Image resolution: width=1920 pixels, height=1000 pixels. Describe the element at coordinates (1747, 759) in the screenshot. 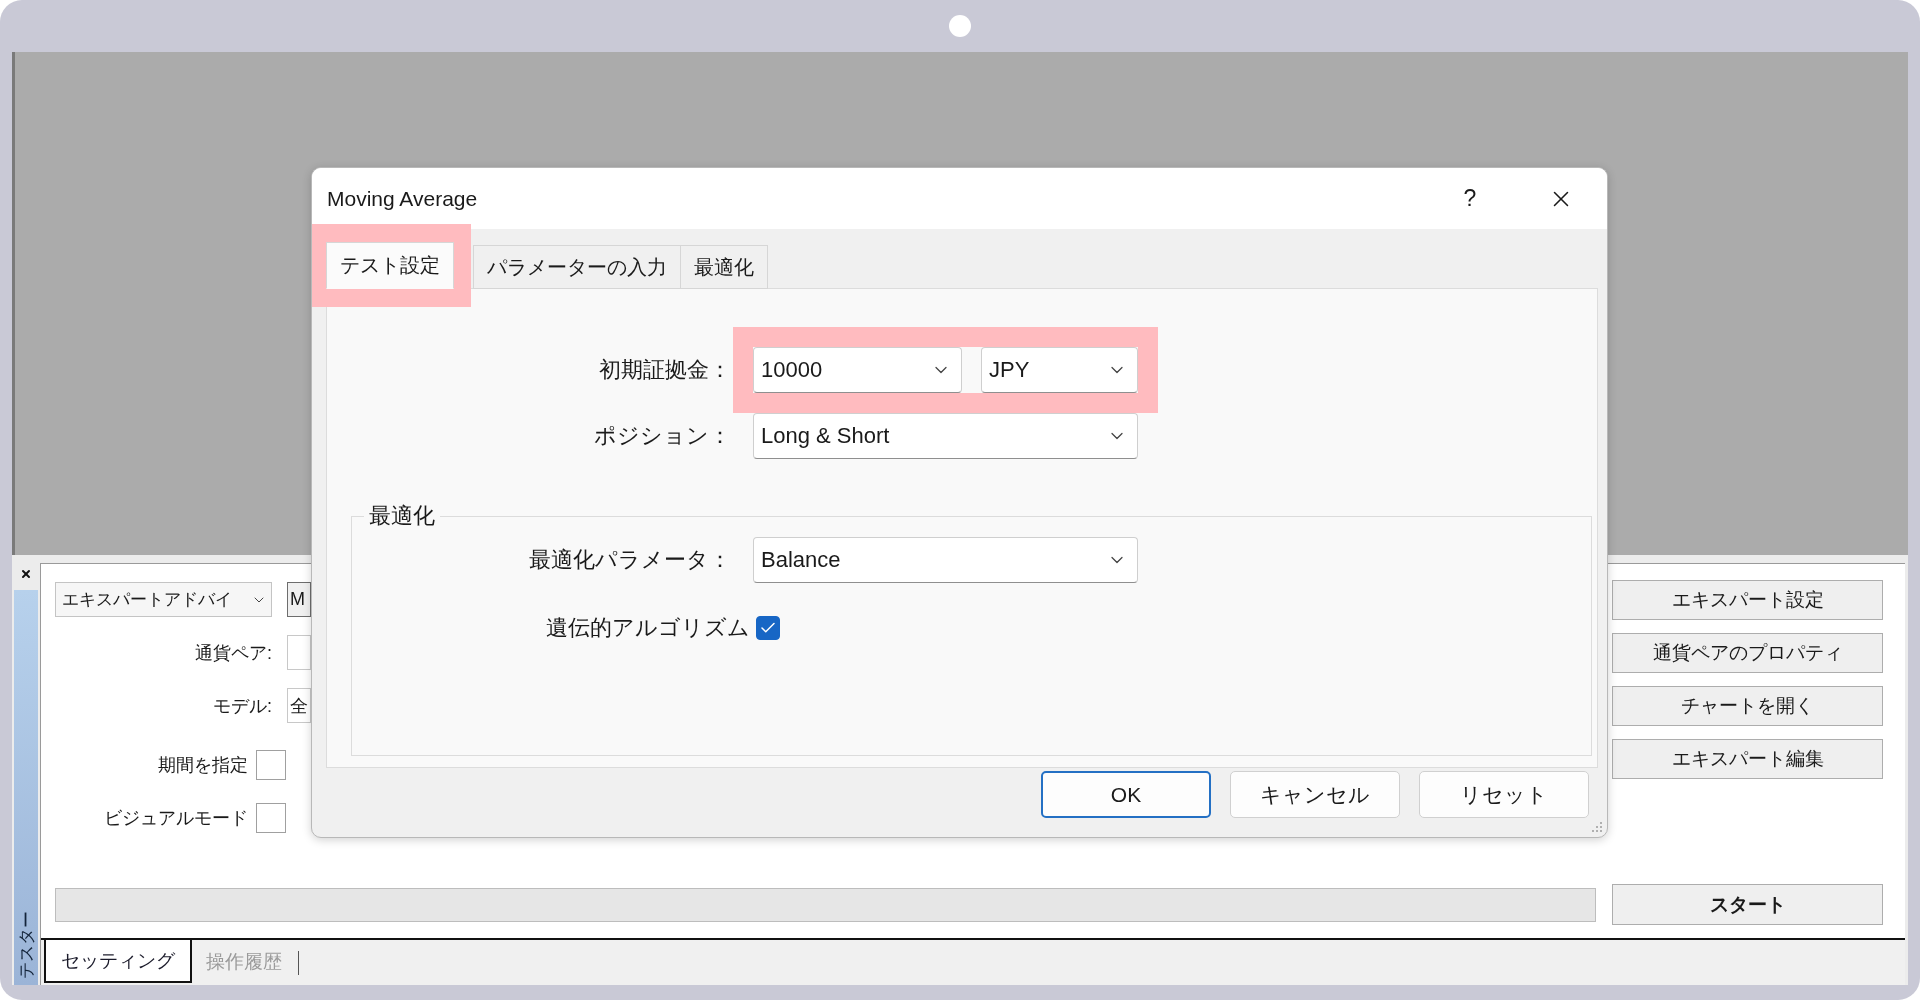

I see `panel-button: エキスパート編集` at that location.